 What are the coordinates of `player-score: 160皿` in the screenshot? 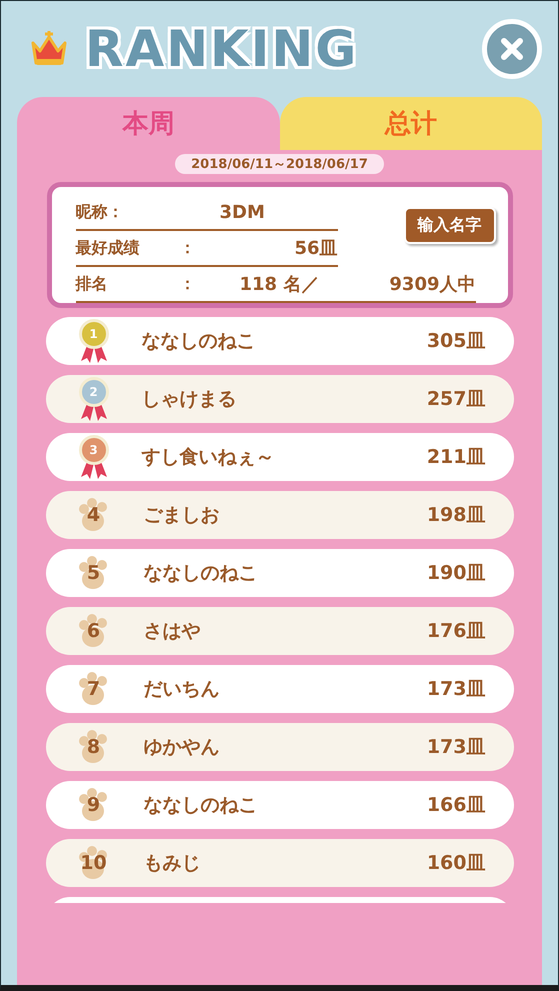 It's located at (456, 863).